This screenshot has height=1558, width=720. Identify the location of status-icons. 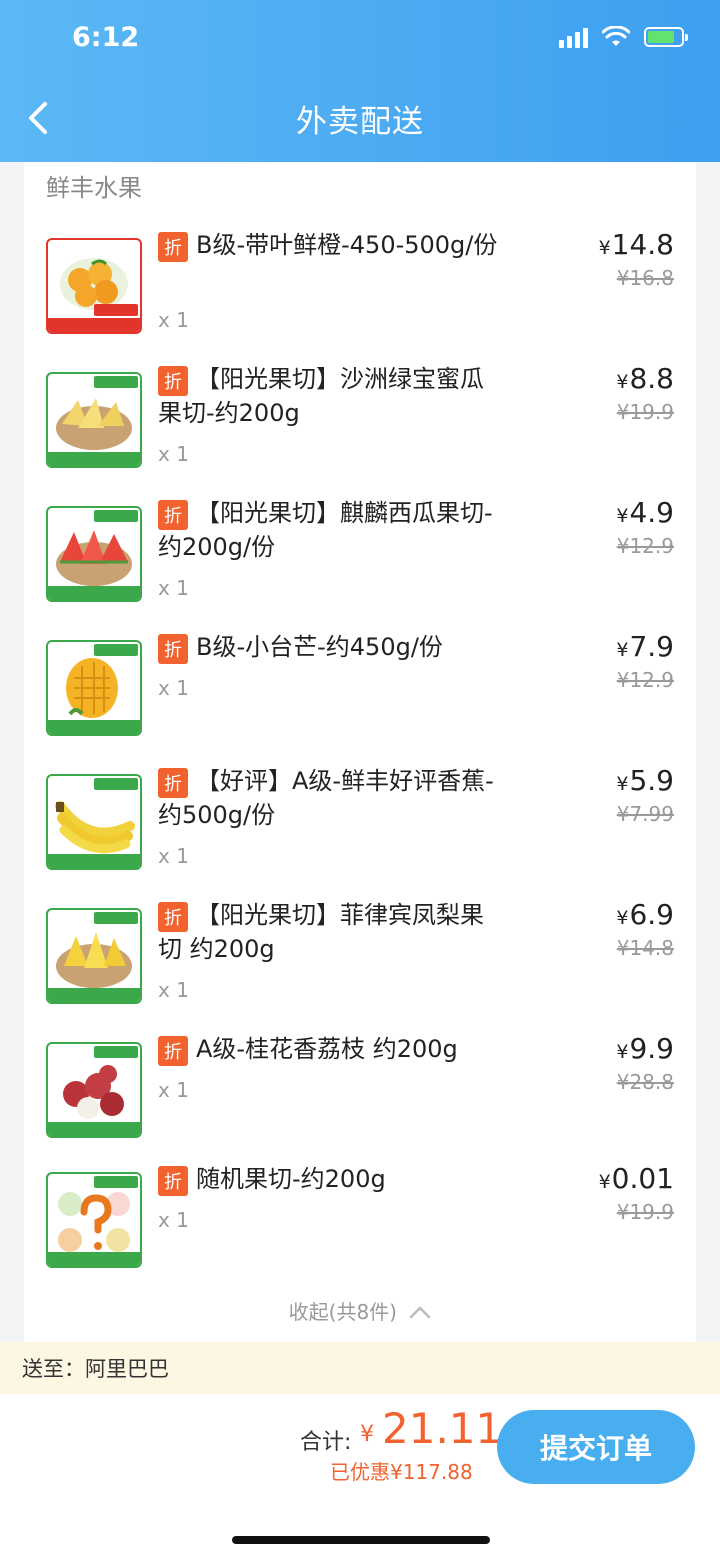
(623, 37).